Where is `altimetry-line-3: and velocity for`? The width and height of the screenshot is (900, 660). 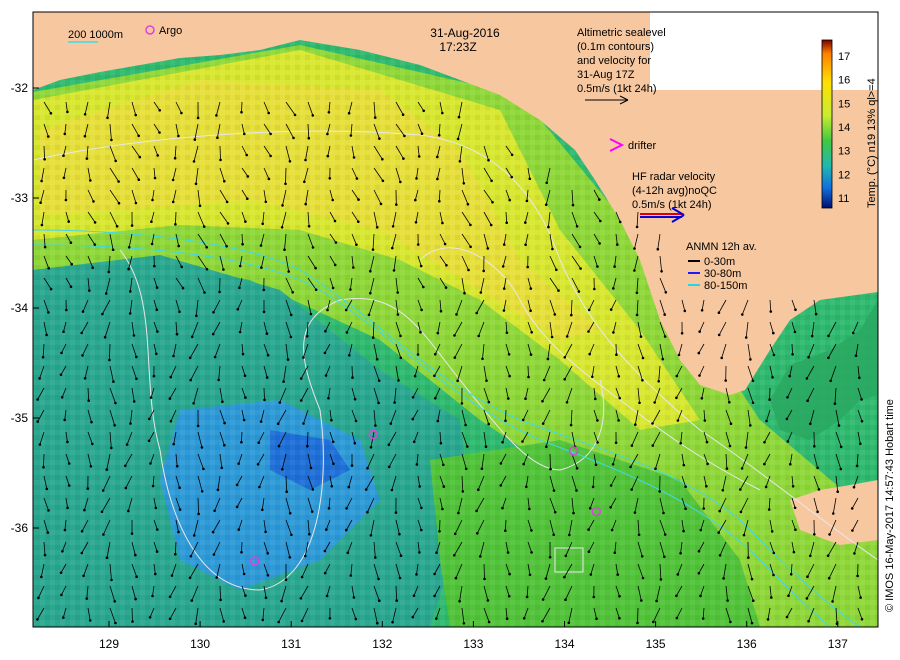
altimetry-line-3: and velocity for is located at coordinates (614, 61).